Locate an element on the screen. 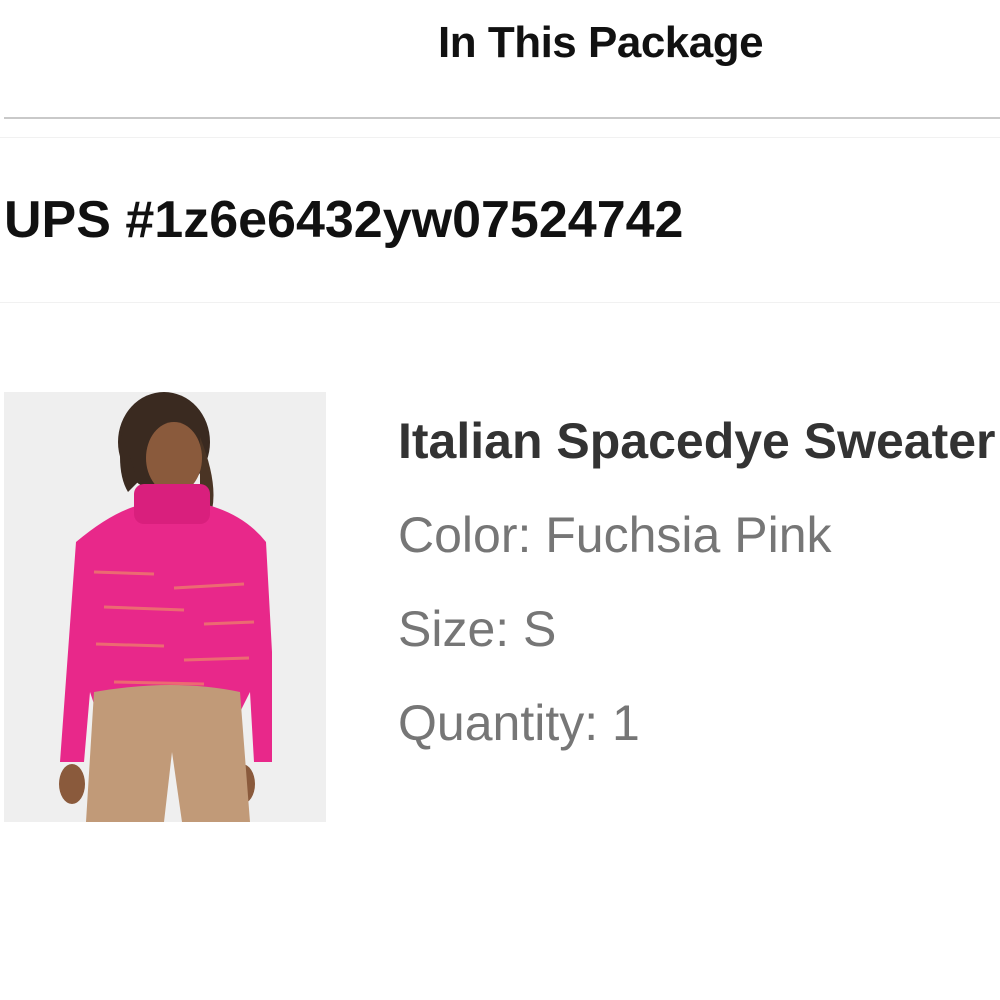  product-size: Size: S is located at coordinates (477, 629).